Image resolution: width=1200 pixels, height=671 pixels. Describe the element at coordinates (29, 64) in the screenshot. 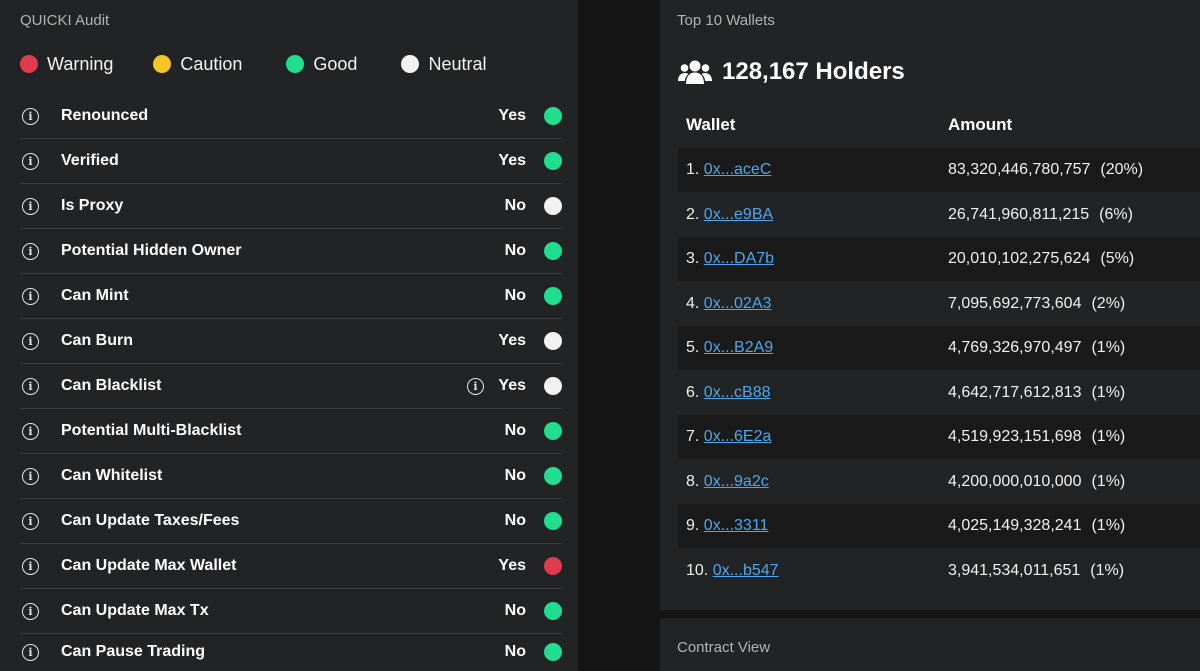

I see `warning-dot-icon` at that location.